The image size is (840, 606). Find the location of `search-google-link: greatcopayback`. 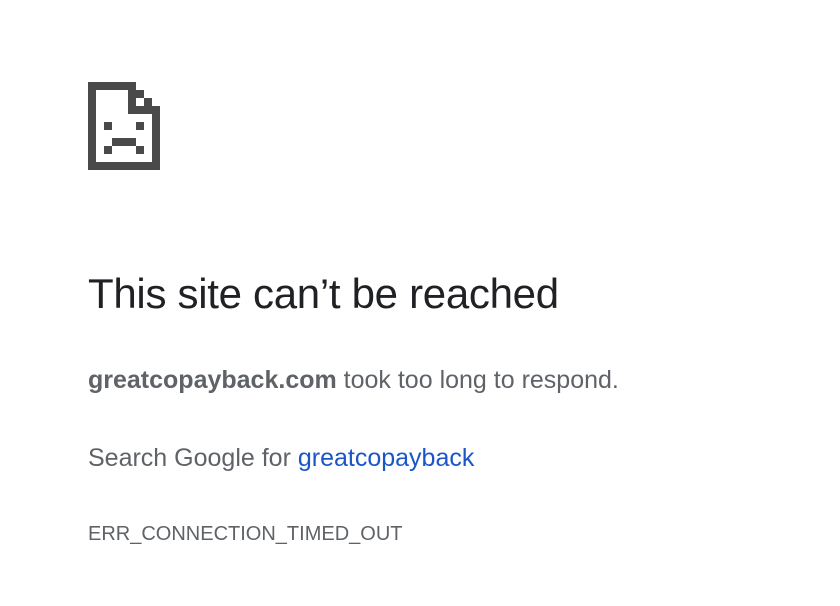

search-google-link: greatcopayback is located at coordinates (386, 458).